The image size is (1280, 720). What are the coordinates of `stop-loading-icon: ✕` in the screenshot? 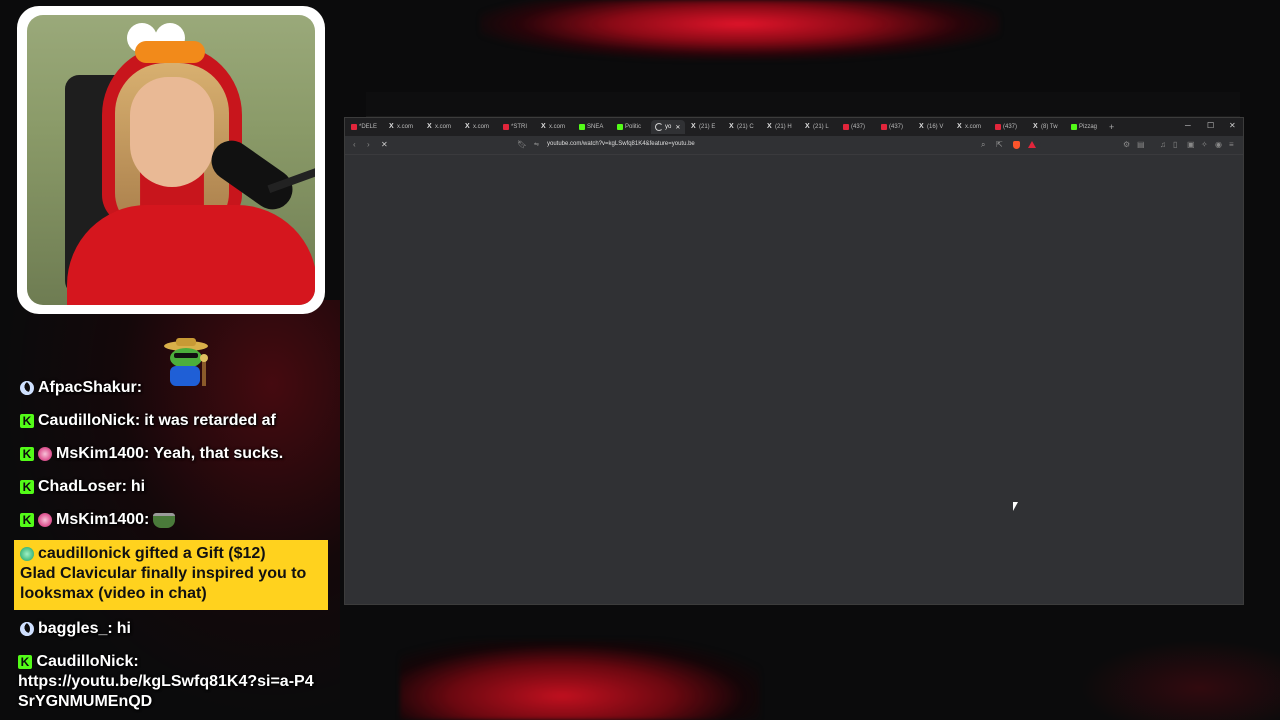 It's located at (384, 144).